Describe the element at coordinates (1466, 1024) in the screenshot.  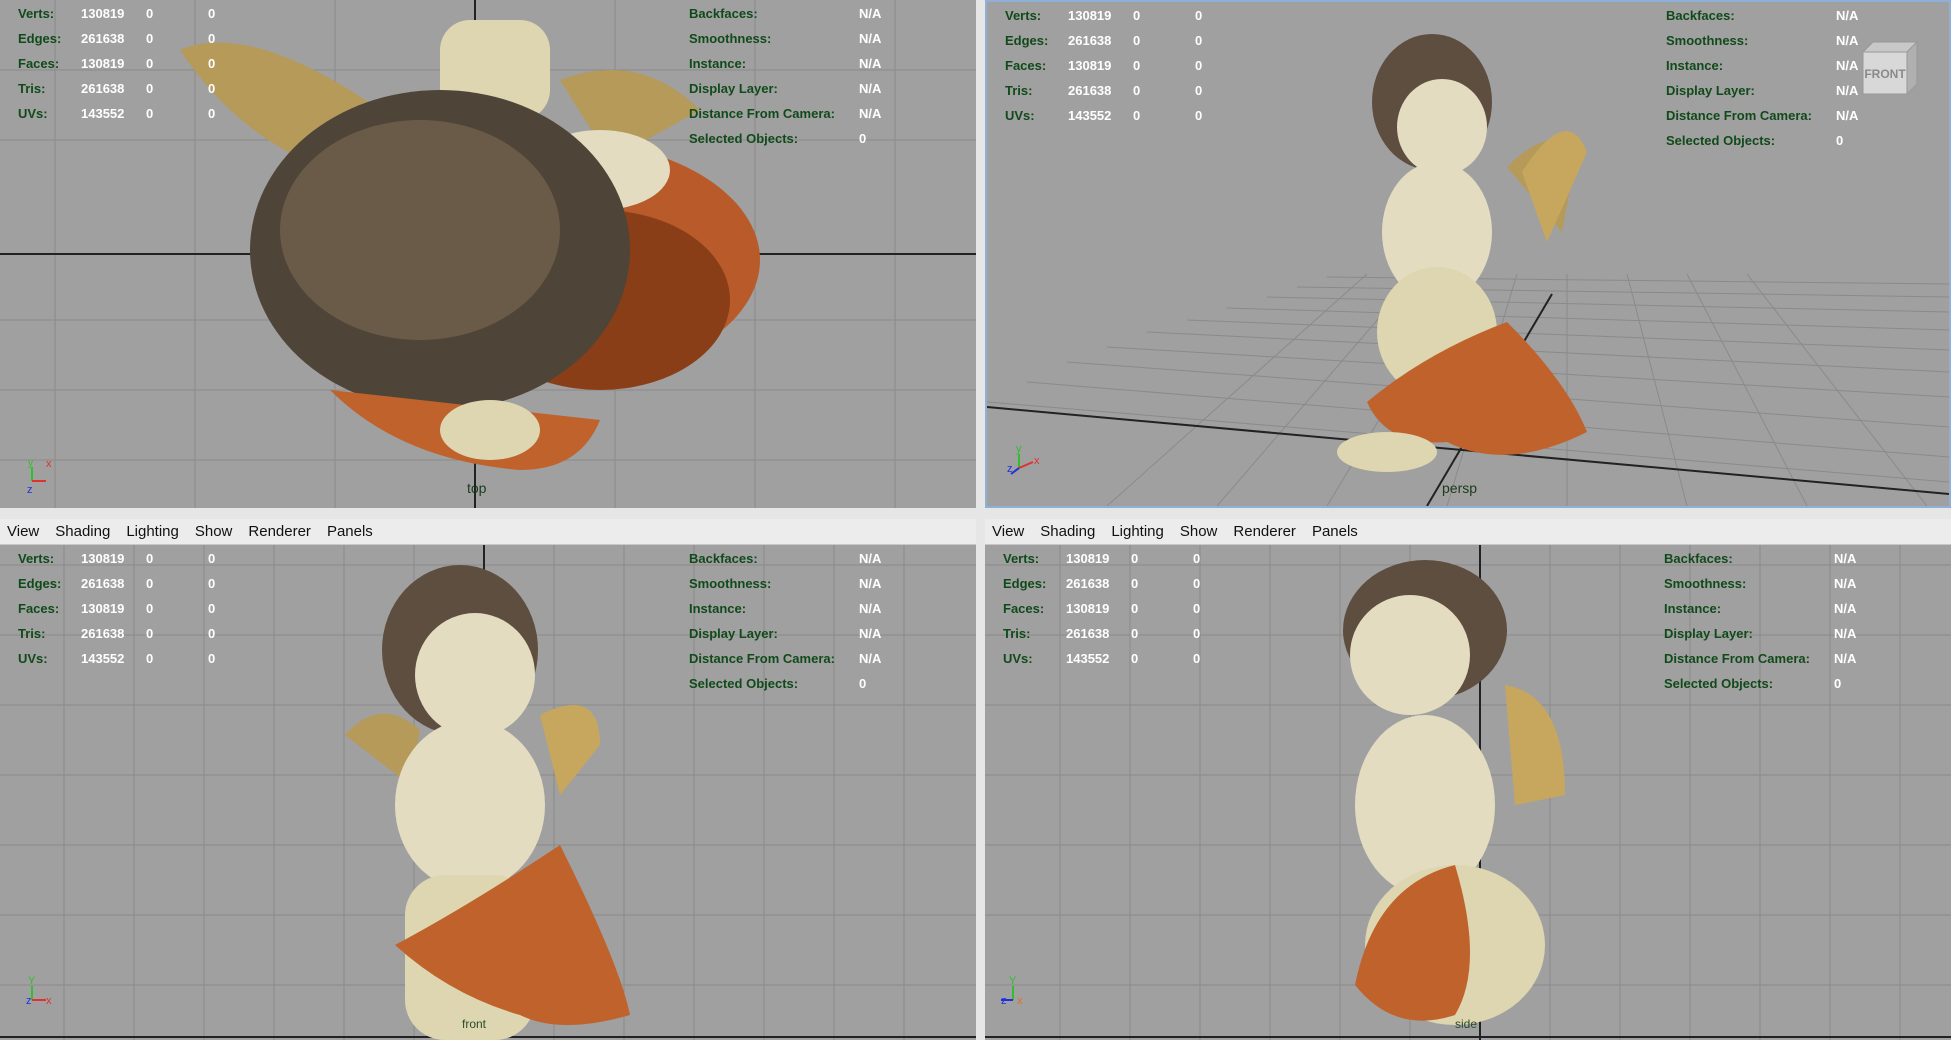
I see `camera-label: side` at that location.